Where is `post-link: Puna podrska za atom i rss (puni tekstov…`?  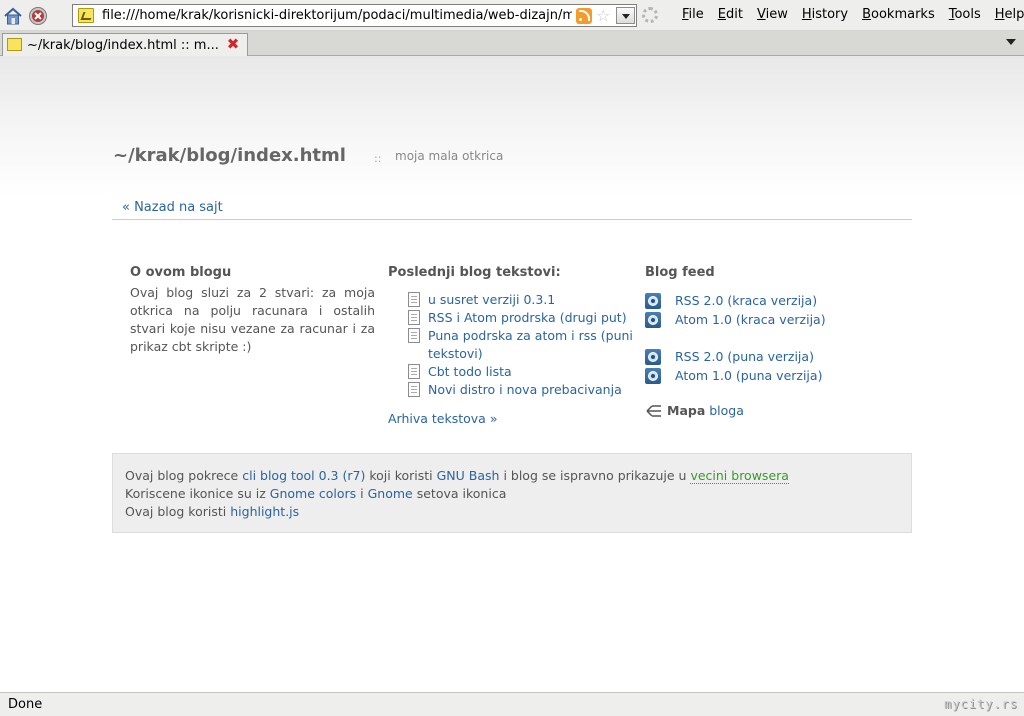 post-link: Puna podrska za atom i rss (puni tekstov… is located at coordinates (530, 344).